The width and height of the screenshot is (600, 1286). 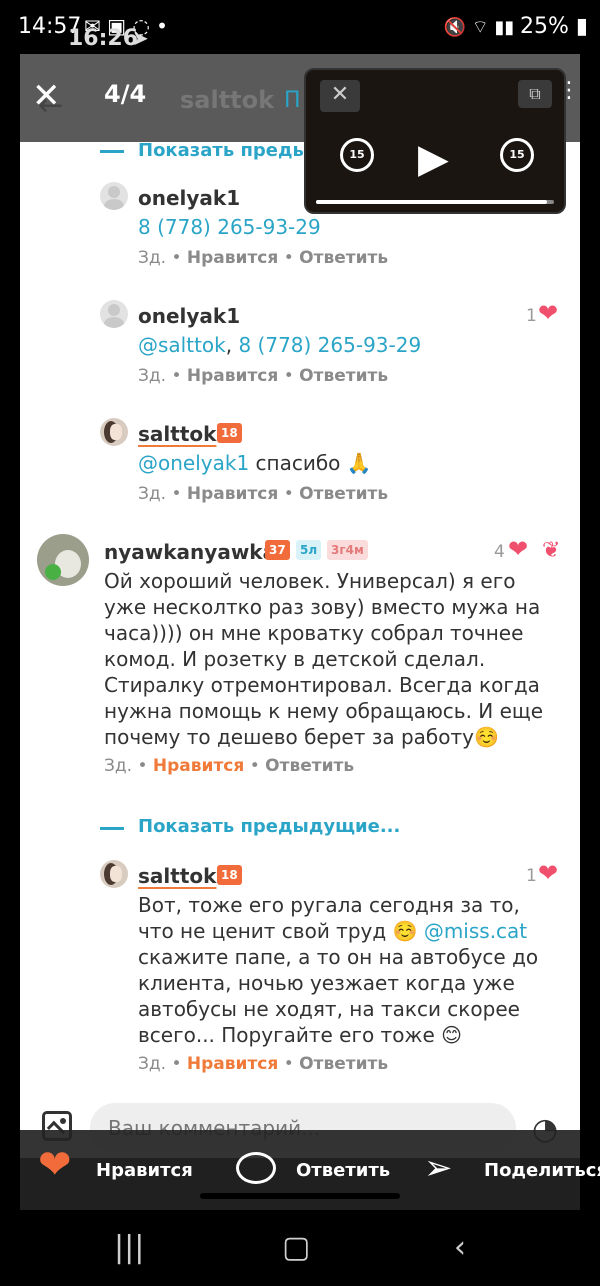 I want to click on child-age-badge: 3г4м, so click(x=347, y=550).